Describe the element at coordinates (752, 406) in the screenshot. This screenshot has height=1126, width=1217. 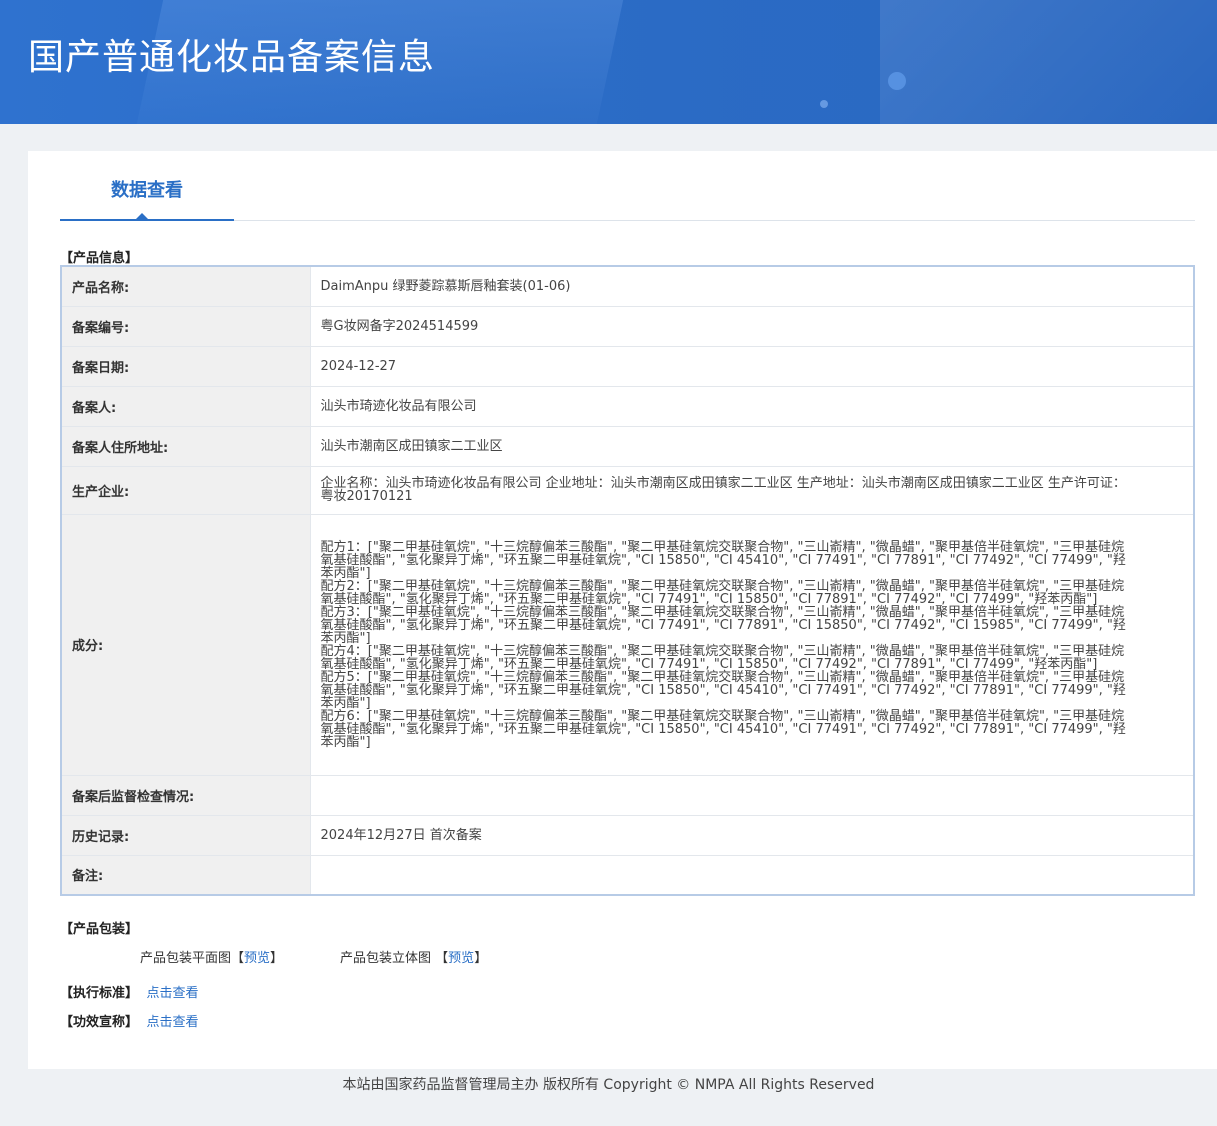
I see `registrant-value: 汕头市琦迹化妆品有限公司` at that location.